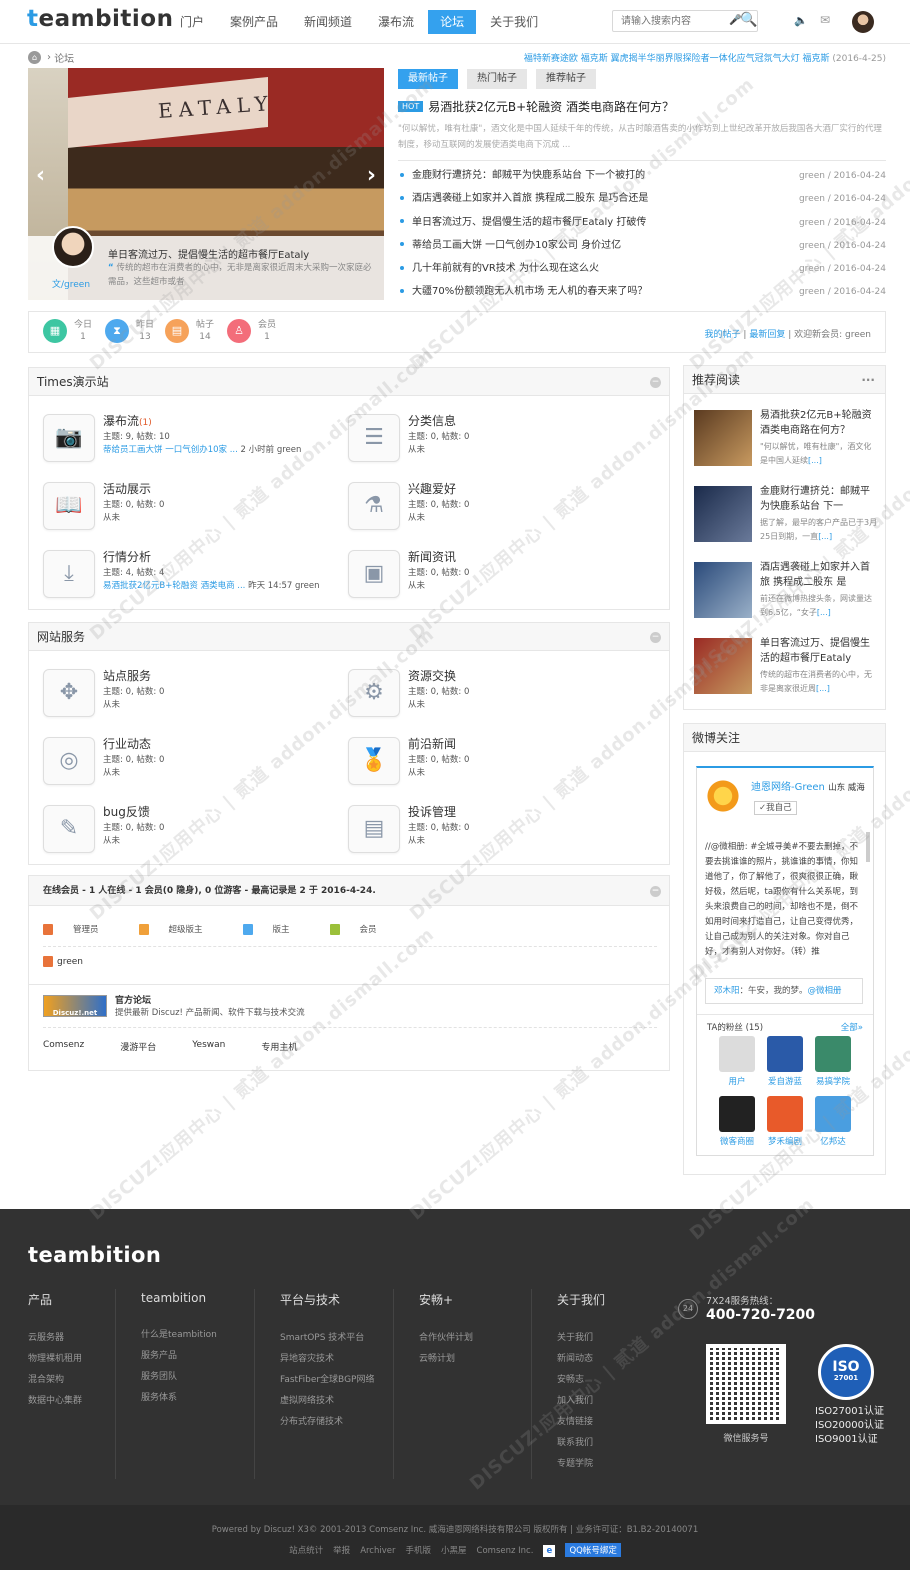 The image size is (910, 1570). I want to click on footer-link: 联系我们, so click(612, 1443).